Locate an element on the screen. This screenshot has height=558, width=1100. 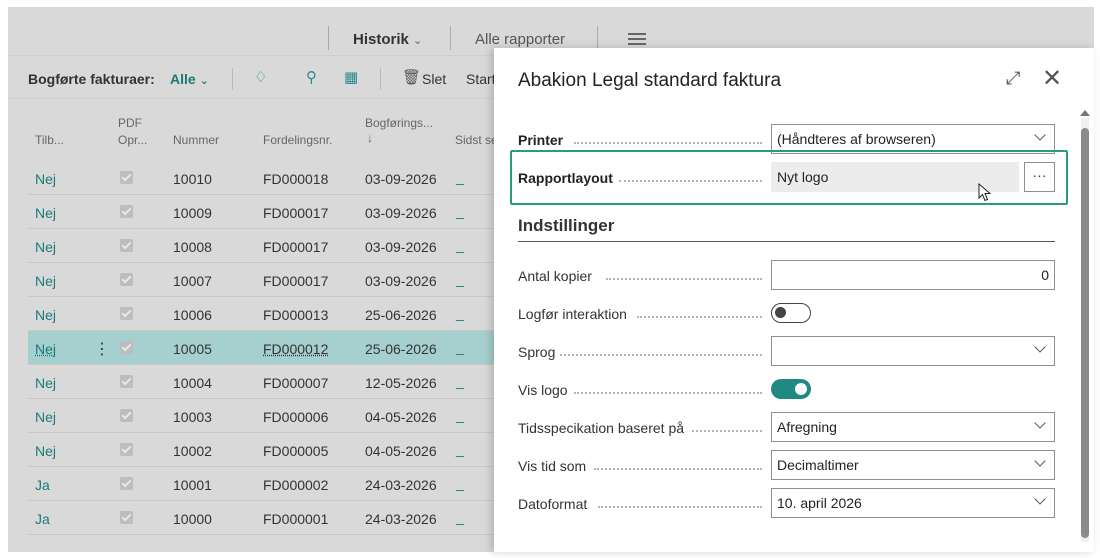
nav-history: Historik ⌄ is located at coordinates (387, 39).